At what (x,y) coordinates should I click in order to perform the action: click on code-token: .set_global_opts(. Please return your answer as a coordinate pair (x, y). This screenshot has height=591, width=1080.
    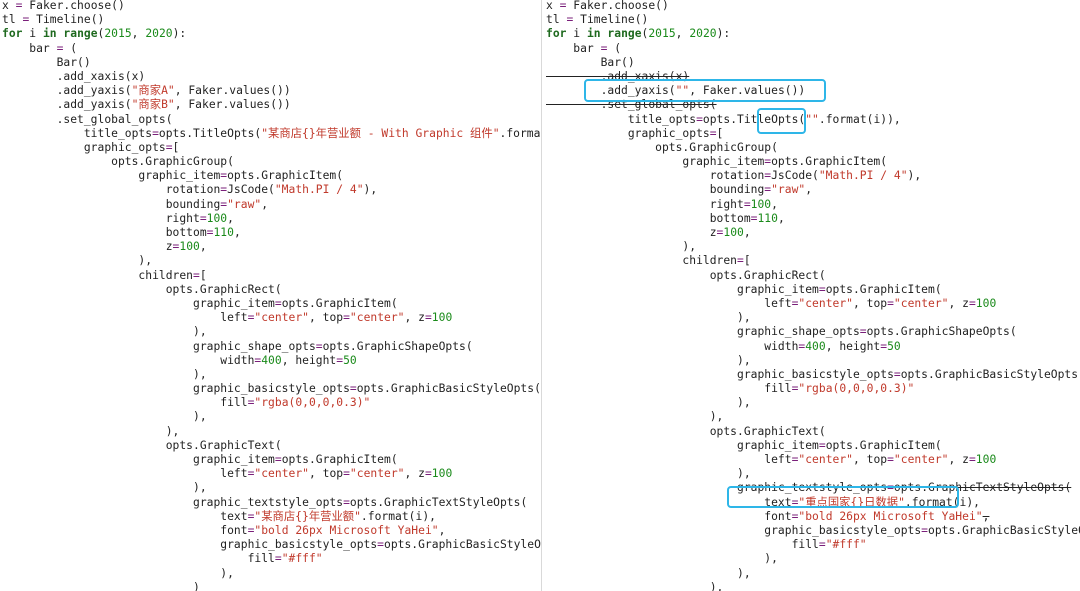
    Looking at the image, I should click on (631, 105).